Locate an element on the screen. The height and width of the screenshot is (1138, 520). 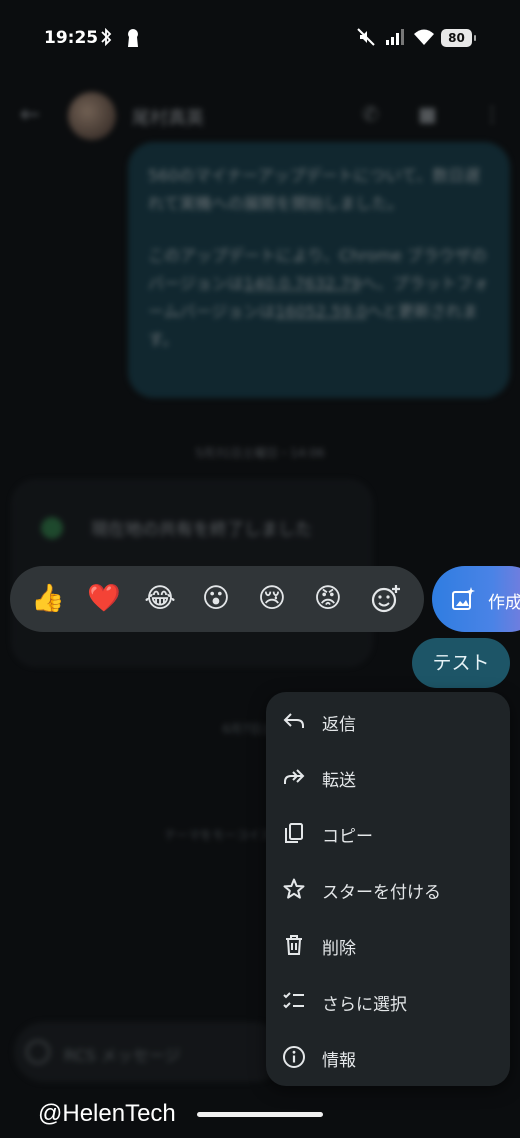
status-time: 19:25 is located at coordinates (71, 38).